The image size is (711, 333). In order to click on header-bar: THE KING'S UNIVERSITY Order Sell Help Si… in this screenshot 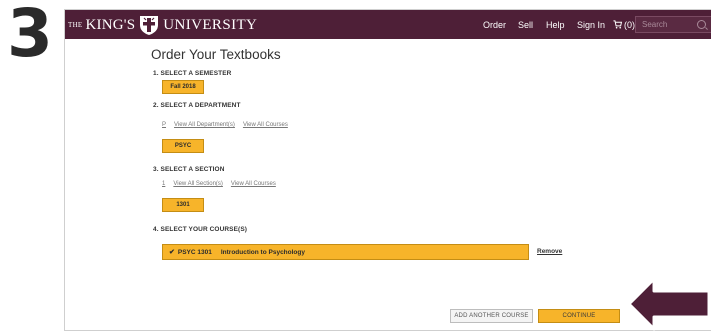, I will do `click(388, 24)`.